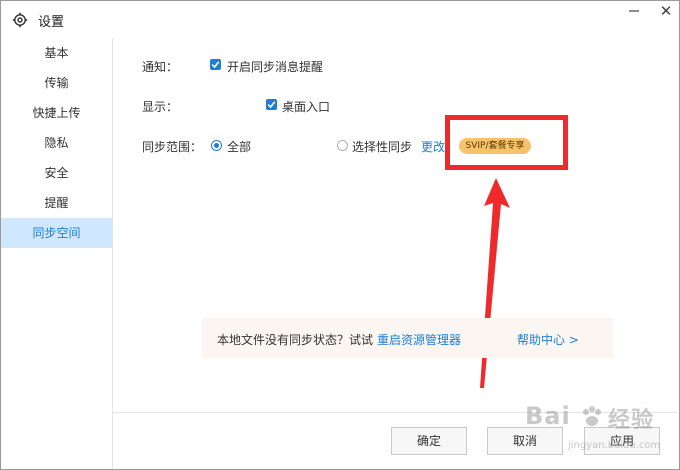  What do you see at coordinates (548, 416) in the screenshot?
I see `watermark-brand: Bai` at bounding box center [548, 416].